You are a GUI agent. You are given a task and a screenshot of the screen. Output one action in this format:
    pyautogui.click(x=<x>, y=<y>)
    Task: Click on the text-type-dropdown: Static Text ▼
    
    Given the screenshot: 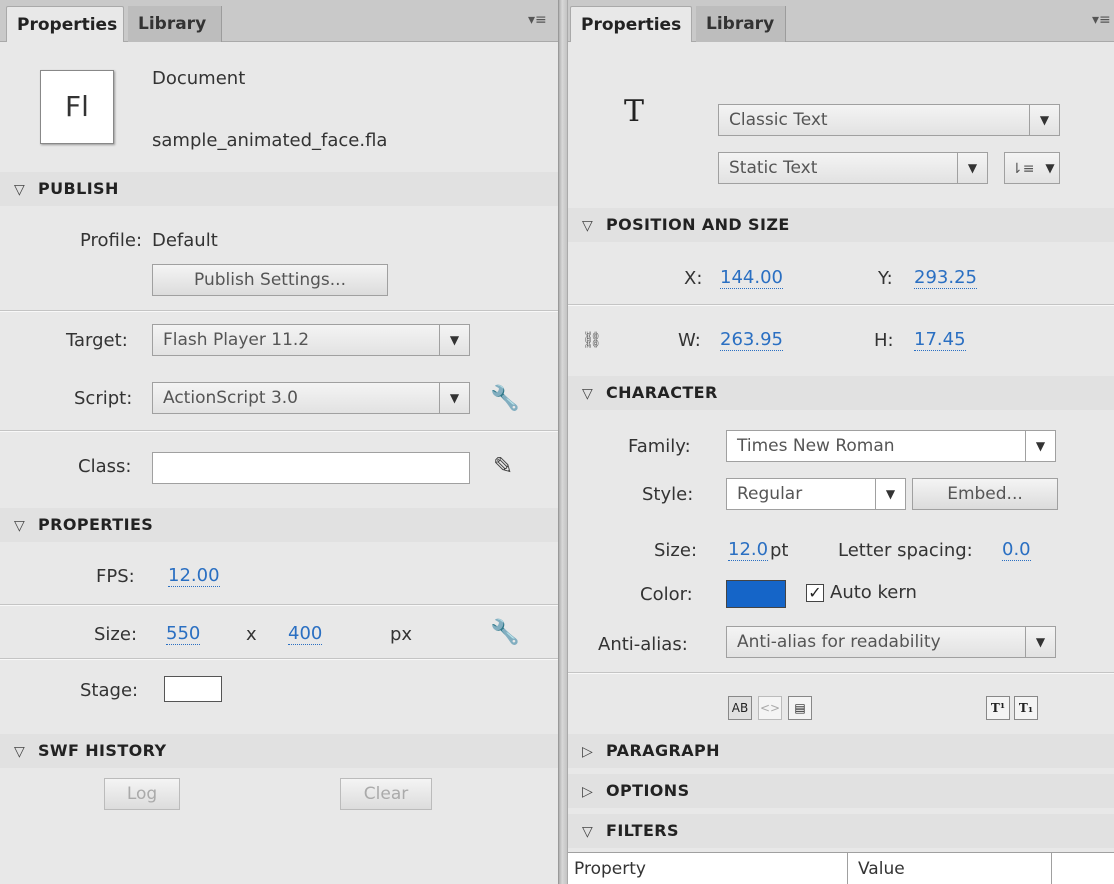 What is the action you would take?
    pyautogui.click(x=853, y=168)
    